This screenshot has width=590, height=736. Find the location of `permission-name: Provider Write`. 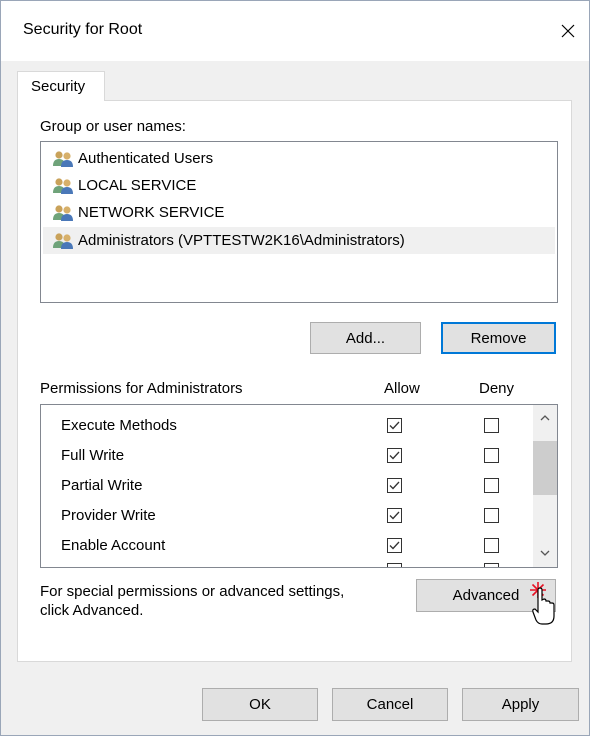

permission-name: Provider Write is located at coordinates (108, 515).